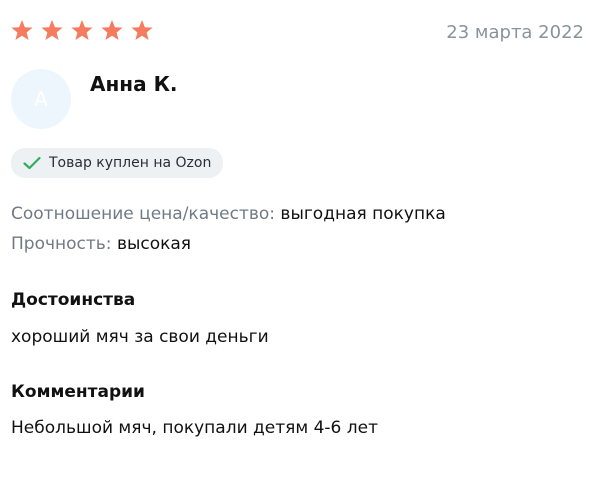 This screenshot has width=596, height=477. Describe the element at coordinates (194, 428) in the screenshot. I see `section-text-comments: Небольшой мяч, покупали детям 4-6 лет` at that location.